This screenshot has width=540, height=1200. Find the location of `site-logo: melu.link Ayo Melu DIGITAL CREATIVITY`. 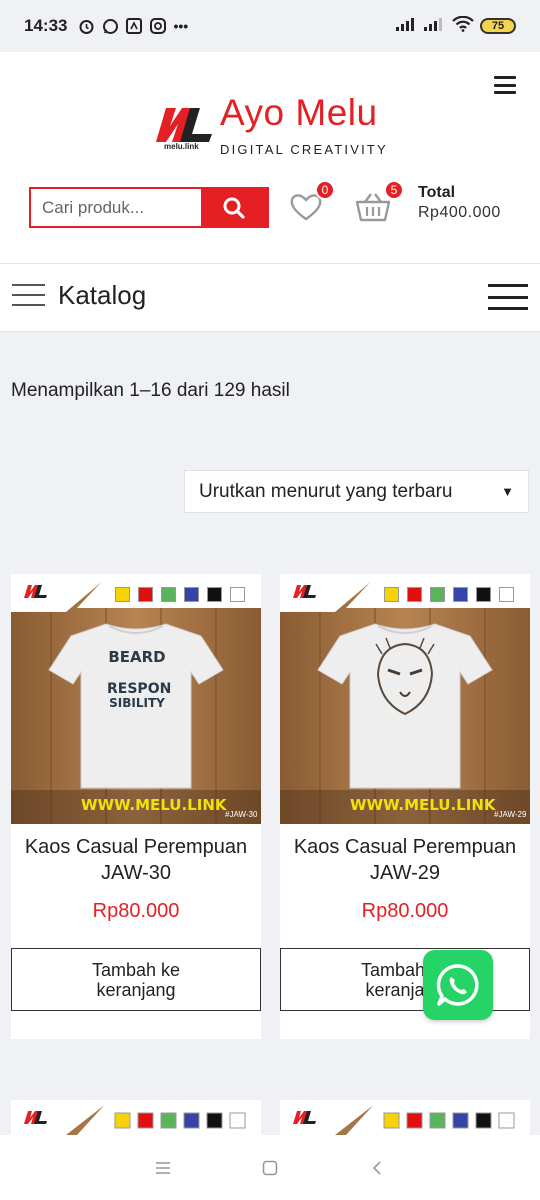

site-logo: melu.link Ayo Melu DIGITAL CREATIVITY is located at coordinates (272, 127).